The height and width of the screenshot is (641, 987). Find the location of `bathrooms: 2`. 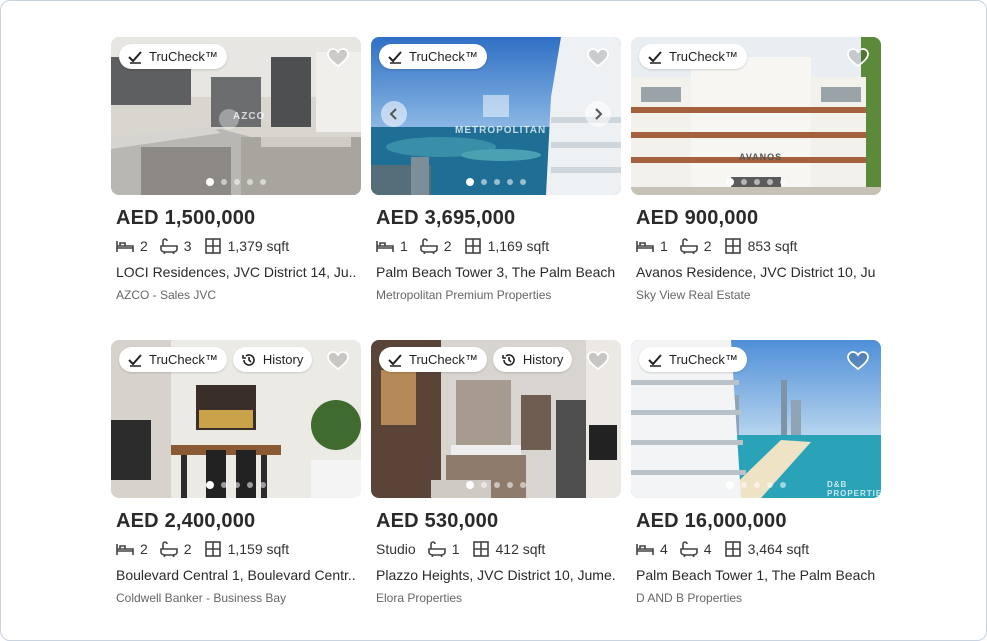

bathrooms: 2 is located at coordinates (435, 246).